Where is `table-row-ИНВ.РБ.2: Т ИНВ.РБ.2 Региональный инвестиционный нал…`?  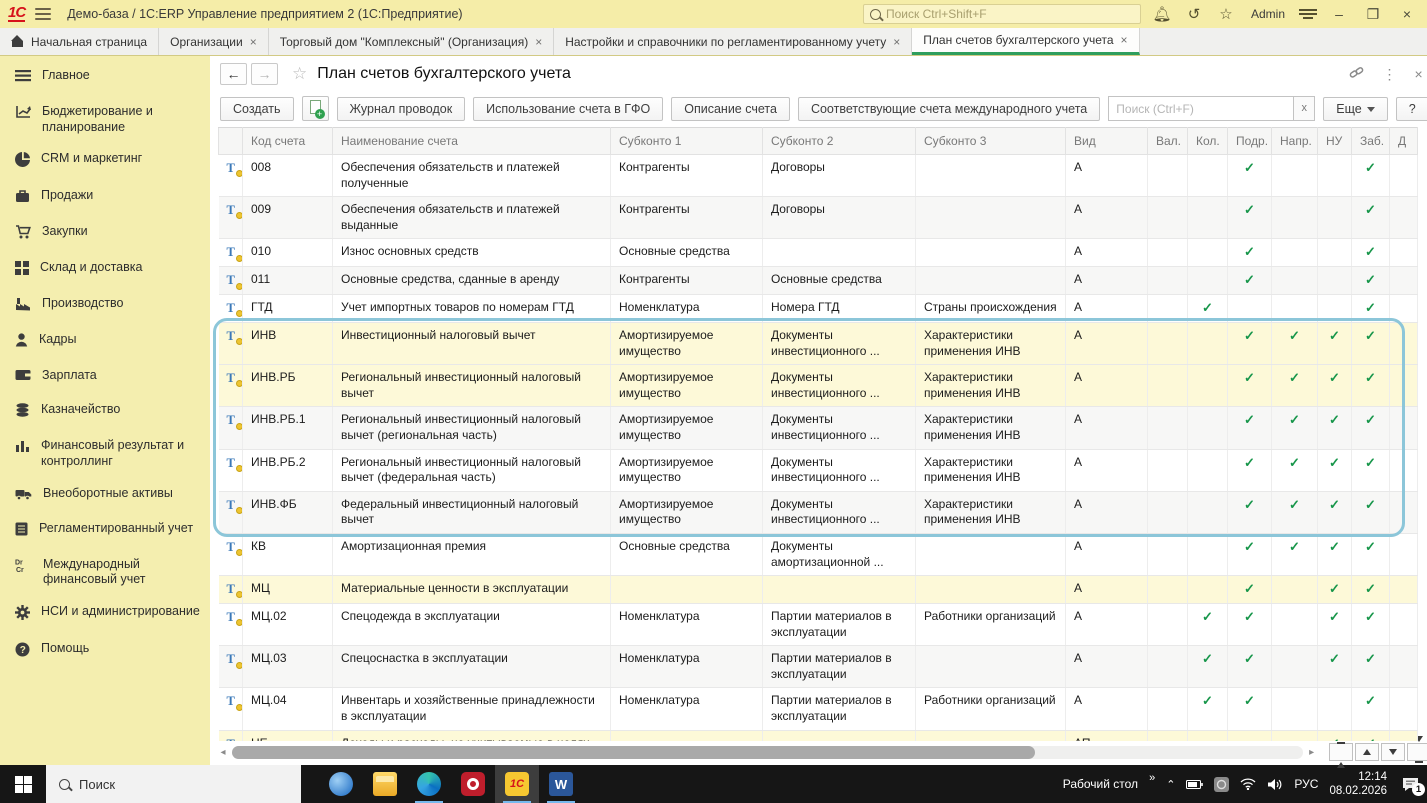
table-row-ИНВ.РБ.2: Т ИНВ.РБ.2 Региональный инвестиционный нал… is located at coordinates (818, 470).